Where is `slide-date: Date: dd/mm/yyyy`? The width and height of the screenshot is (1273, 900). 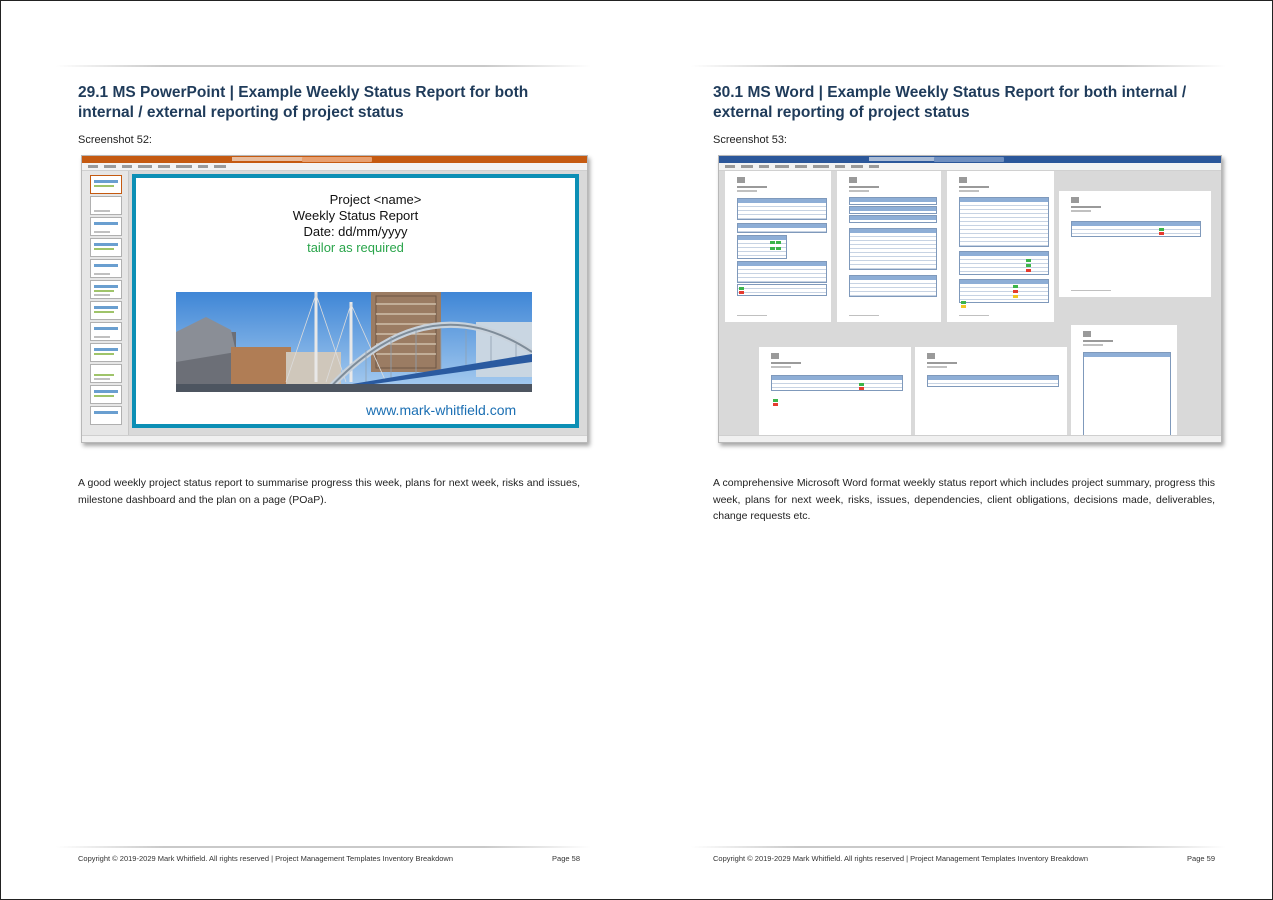
slide-date: Date: dd/mm/yyyy is located at coordinates (355, 231).